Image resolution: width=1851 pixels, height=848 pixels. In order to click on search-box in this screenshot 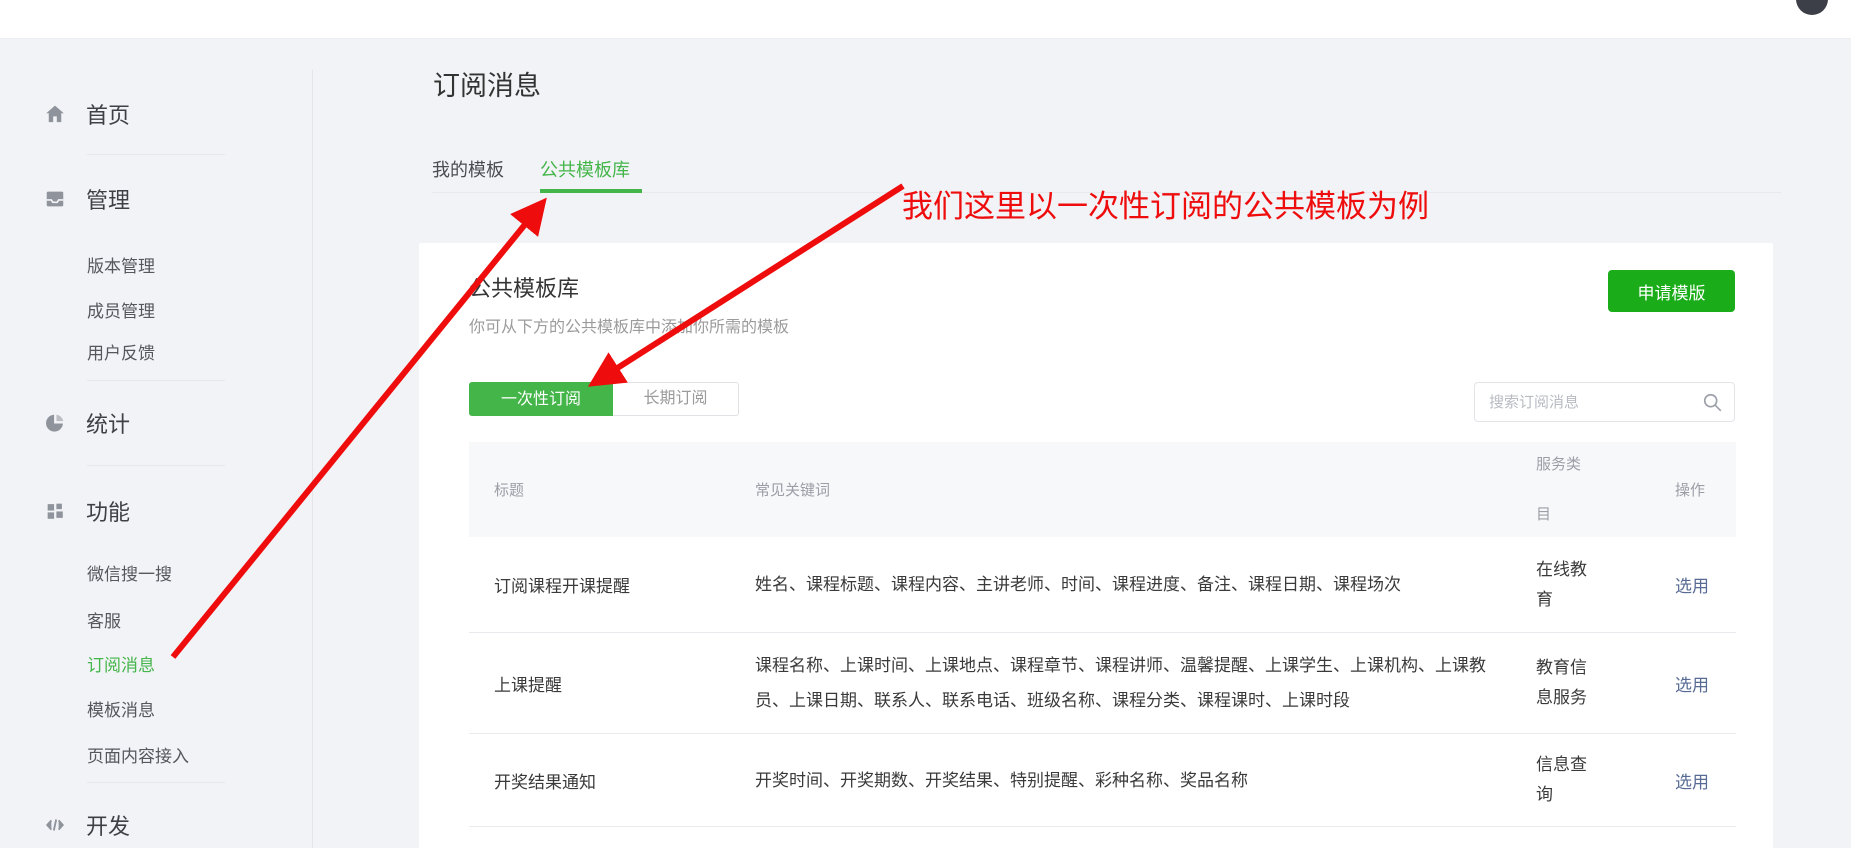, I will do `click(1604, 402)`.